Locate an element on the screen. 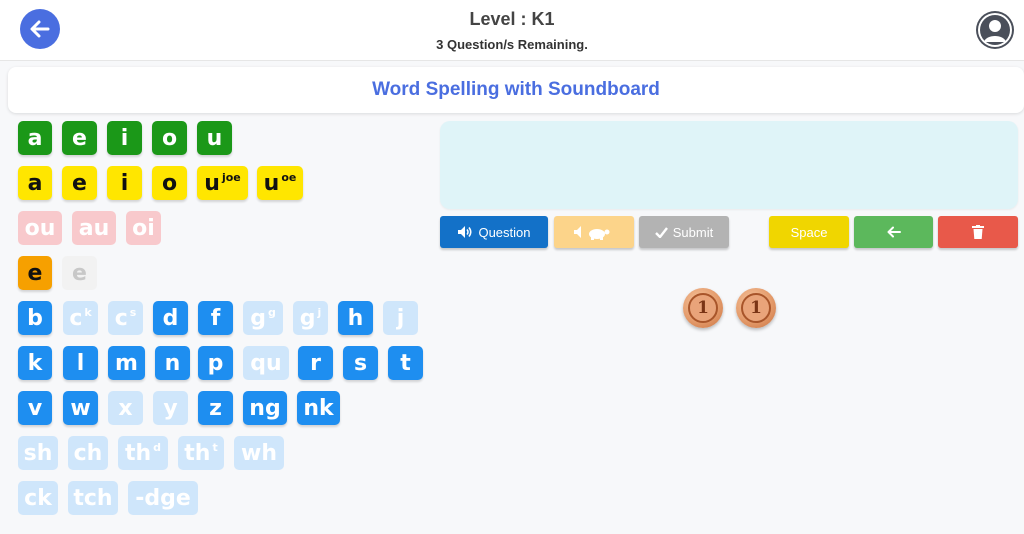 The width and height of the screenshot is (1024, 534). tile-wh: wh is located at coordinates (259, 453).